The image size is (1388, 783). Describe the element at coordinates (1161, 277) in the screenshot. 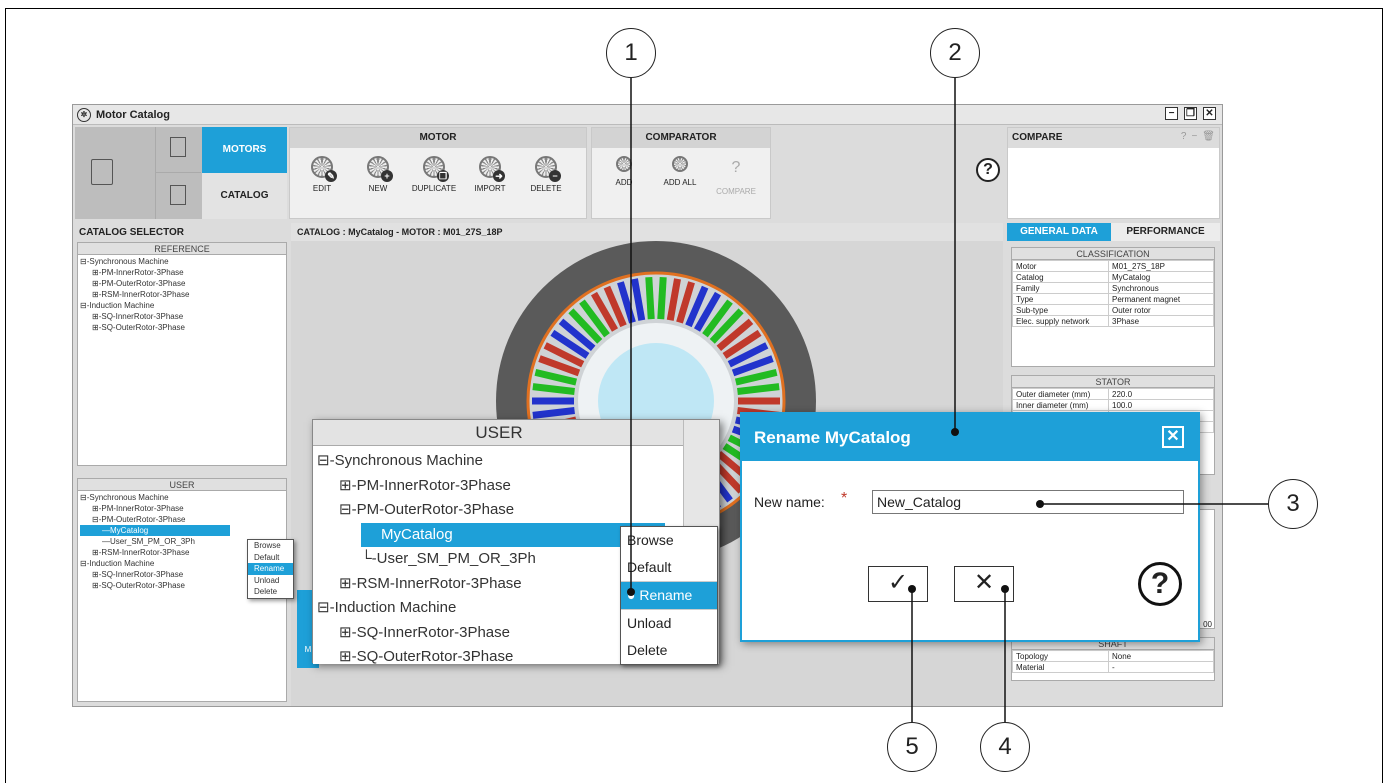

I see `property-value: MyCatalog` at that location.